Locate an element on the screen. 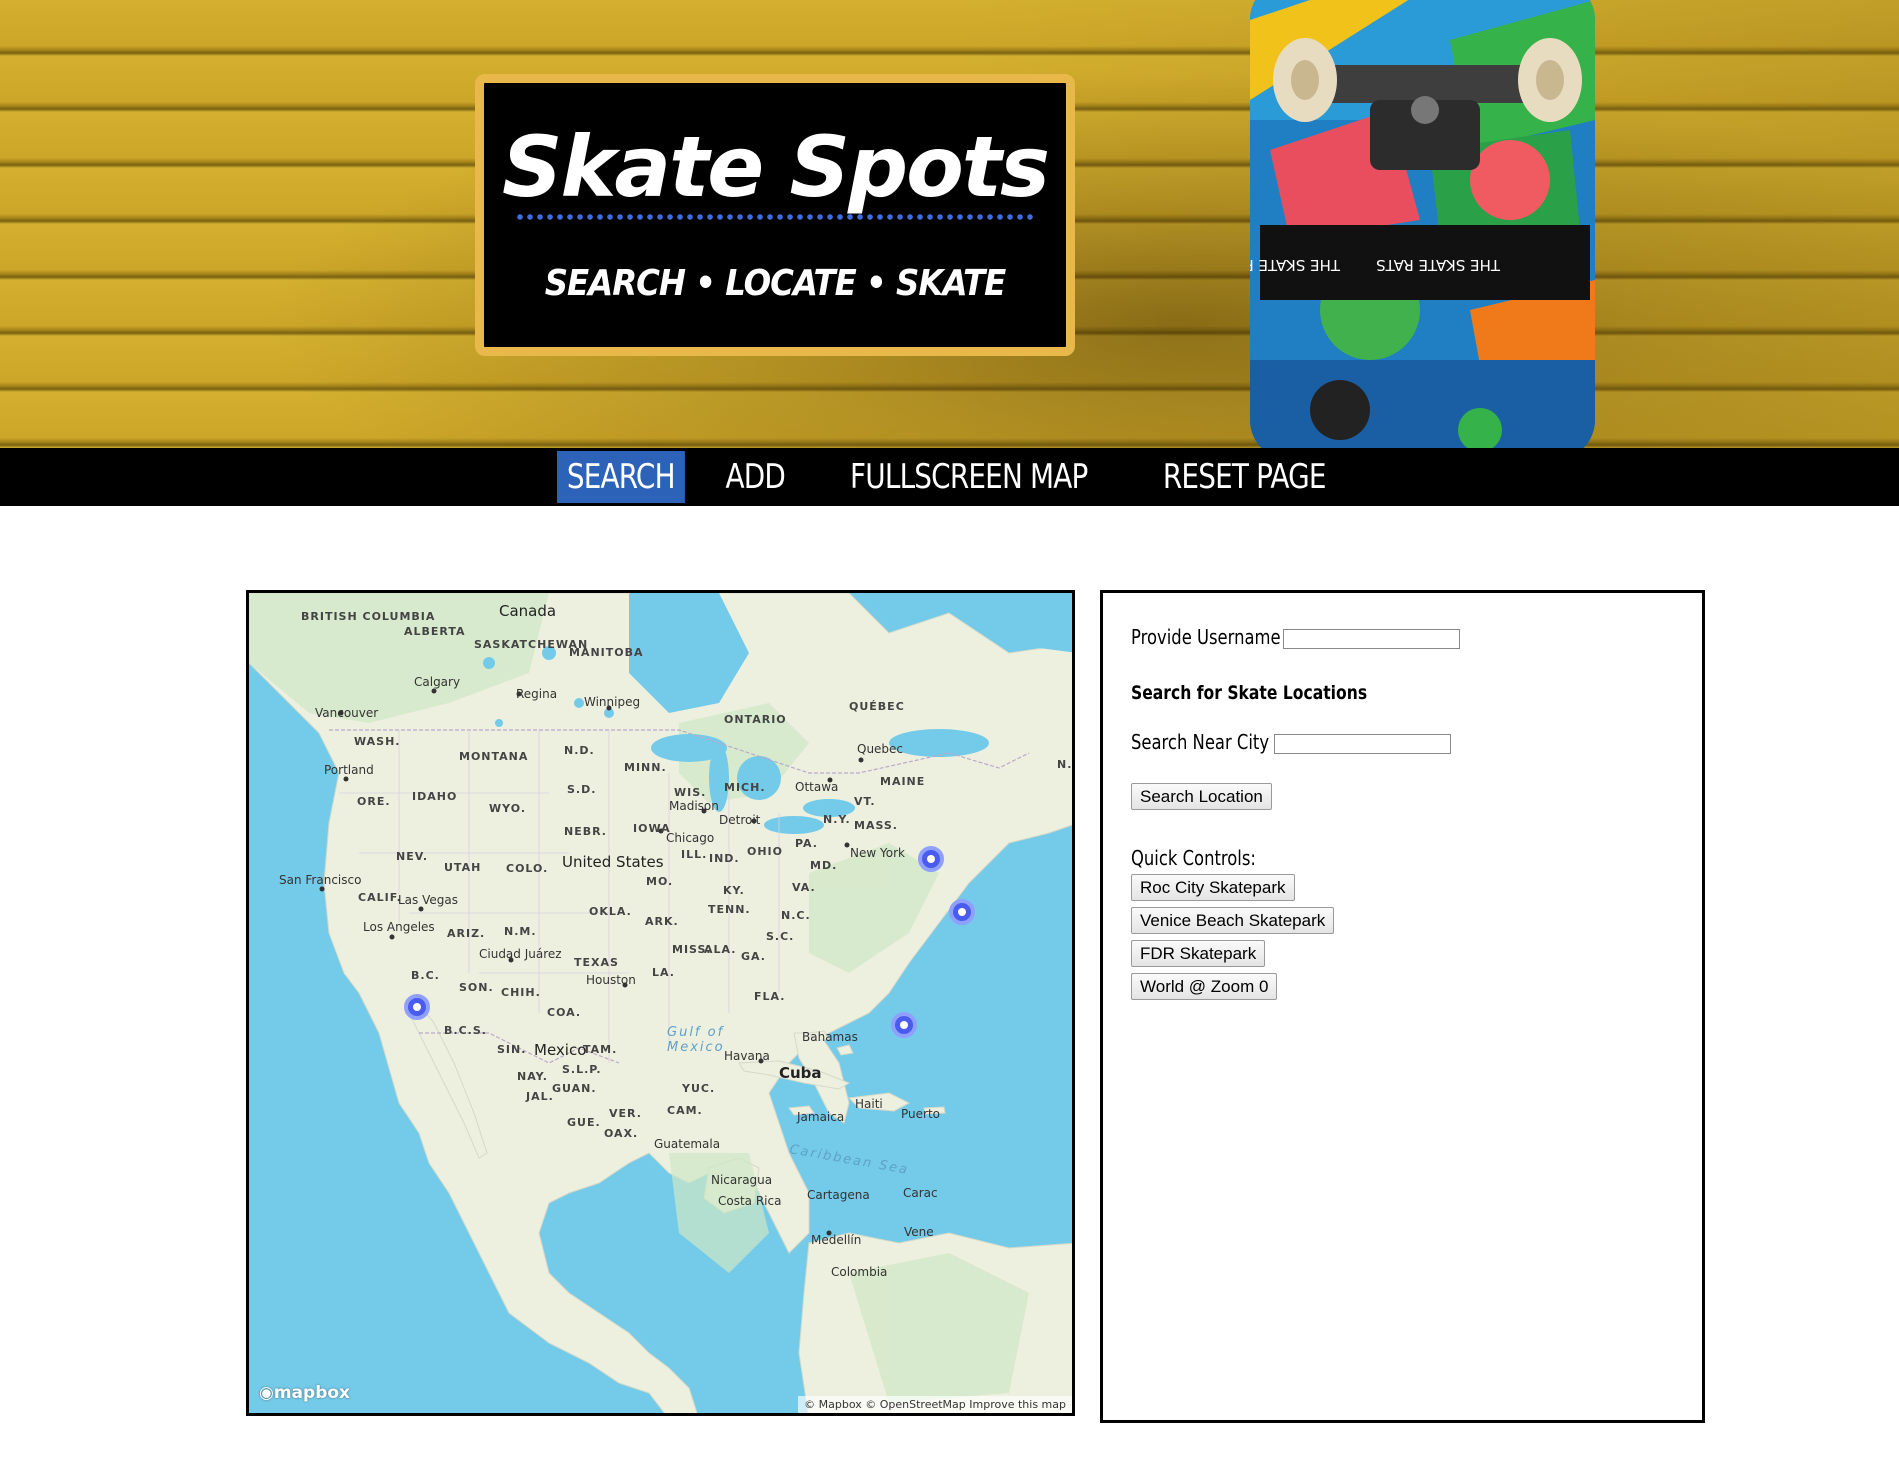 The image size is (1899, 1458). svg-text: Canada is located at coordinates (527, 611).